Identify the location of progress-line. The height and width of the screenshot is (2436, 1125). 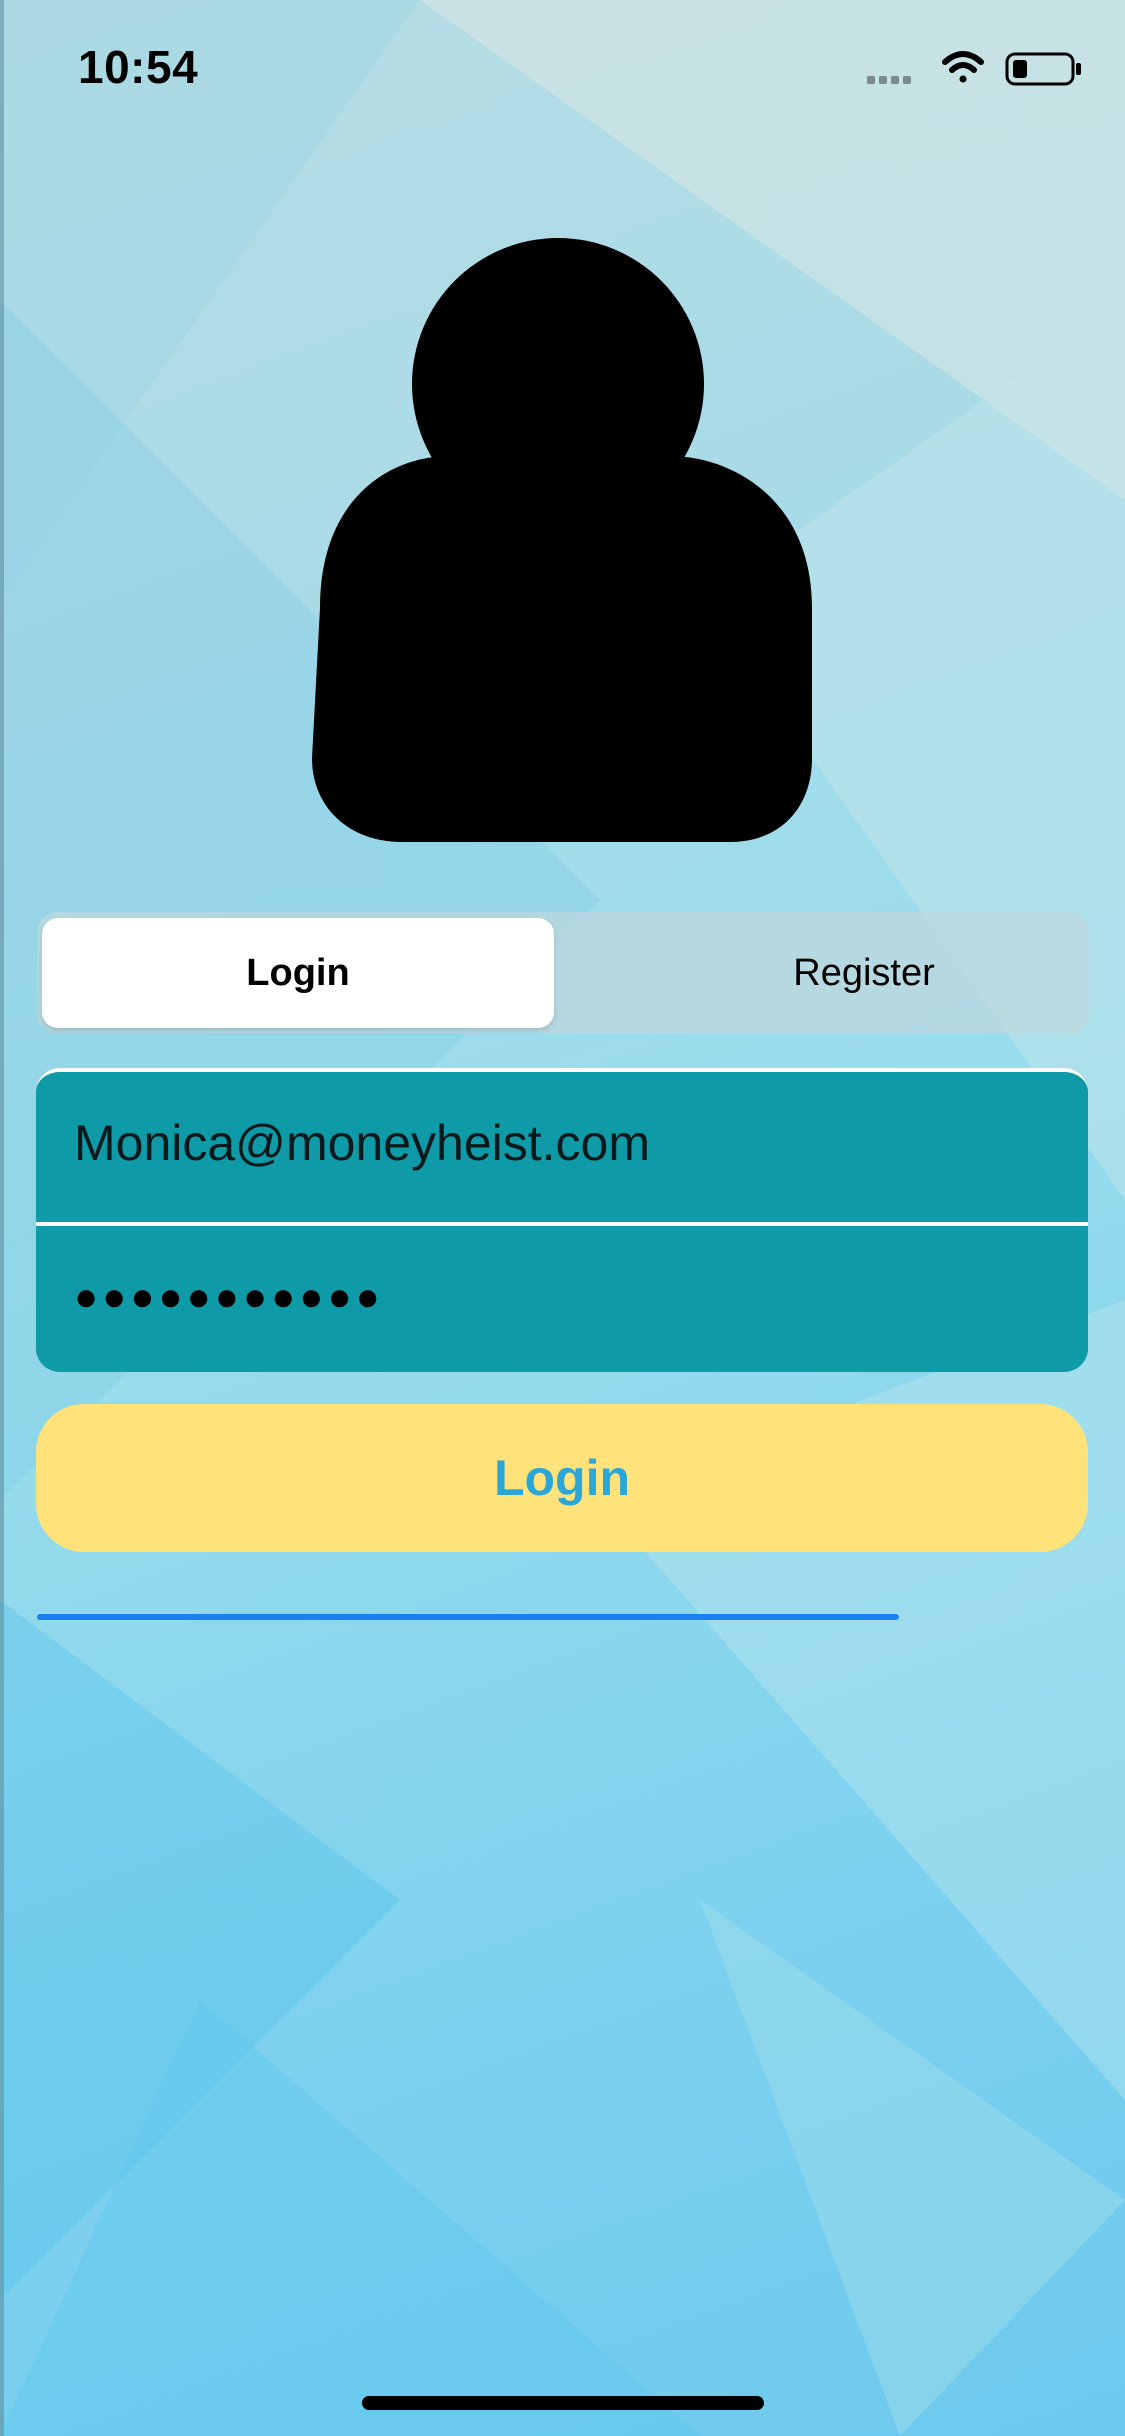
(468, 1617).